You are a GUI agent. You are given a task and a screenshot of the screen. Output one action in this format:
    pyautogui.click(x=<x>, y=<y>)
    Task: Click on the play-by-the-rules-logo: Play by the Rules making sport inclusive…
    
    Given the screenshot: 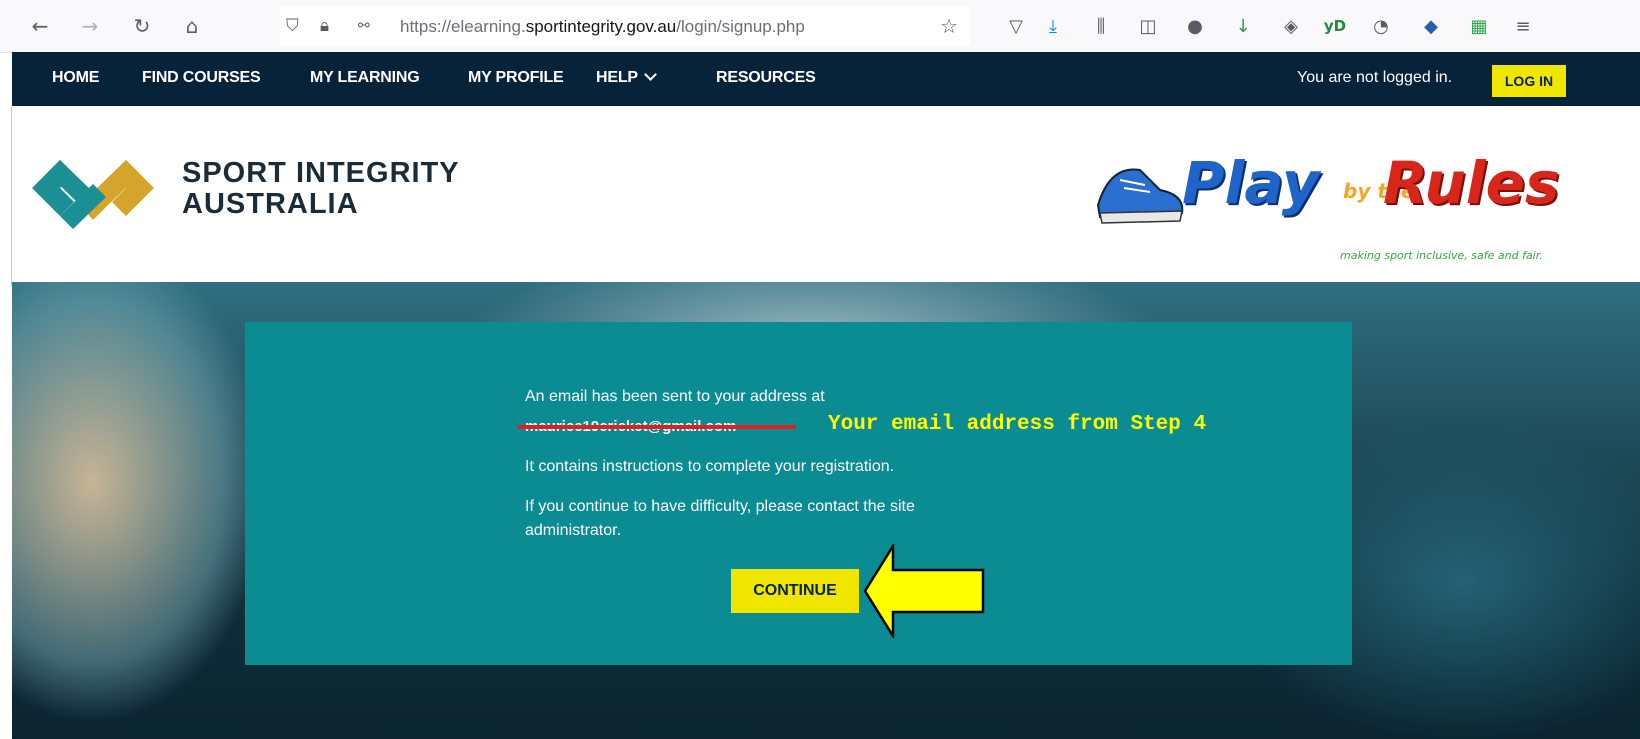 What is the action you would take?
    pyautogui.click(x=1325, y=200)
    